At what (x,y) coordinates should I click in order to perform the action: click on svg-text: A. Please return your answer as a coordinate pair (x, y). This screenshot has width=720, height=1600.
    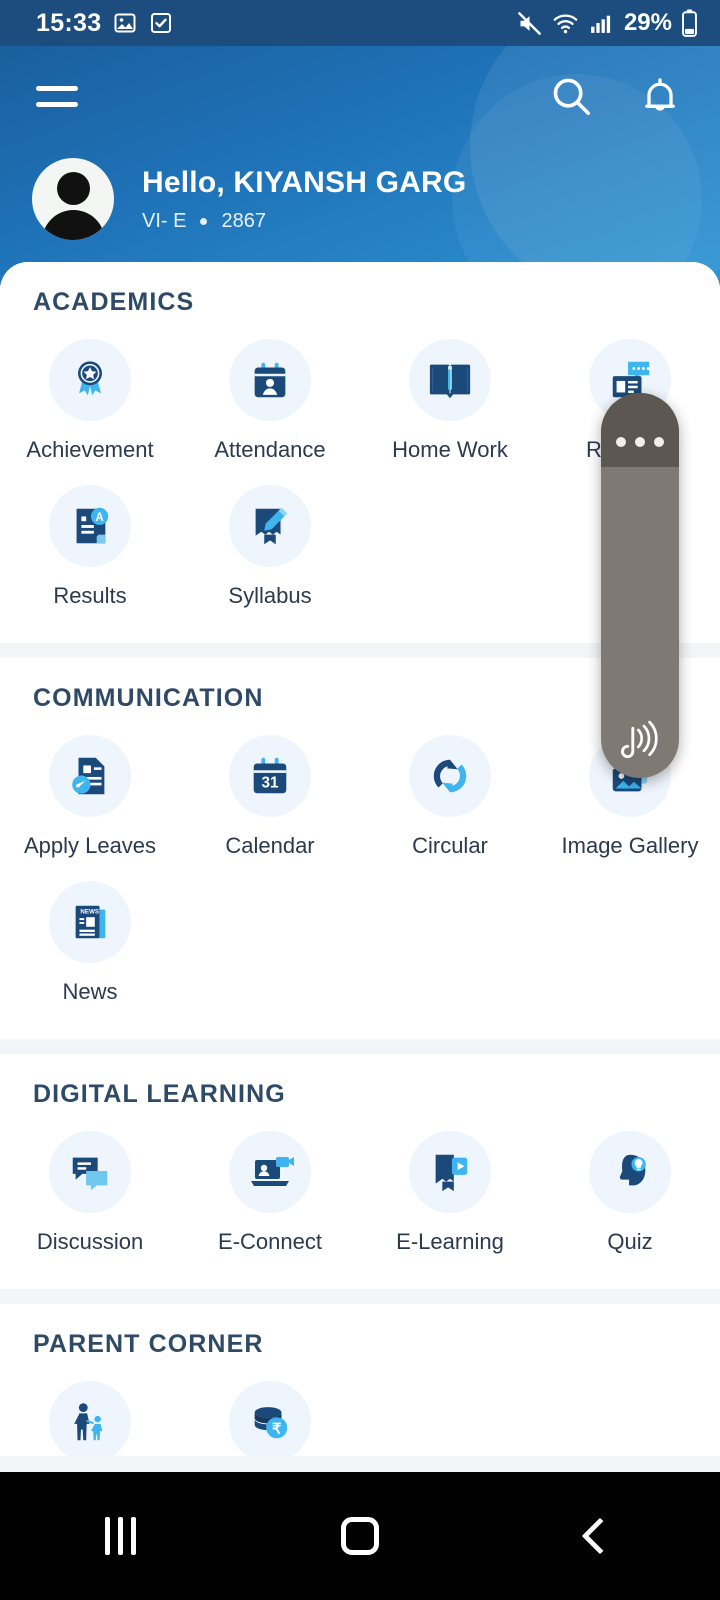
    Looking at the image, I should click on (99, 518).